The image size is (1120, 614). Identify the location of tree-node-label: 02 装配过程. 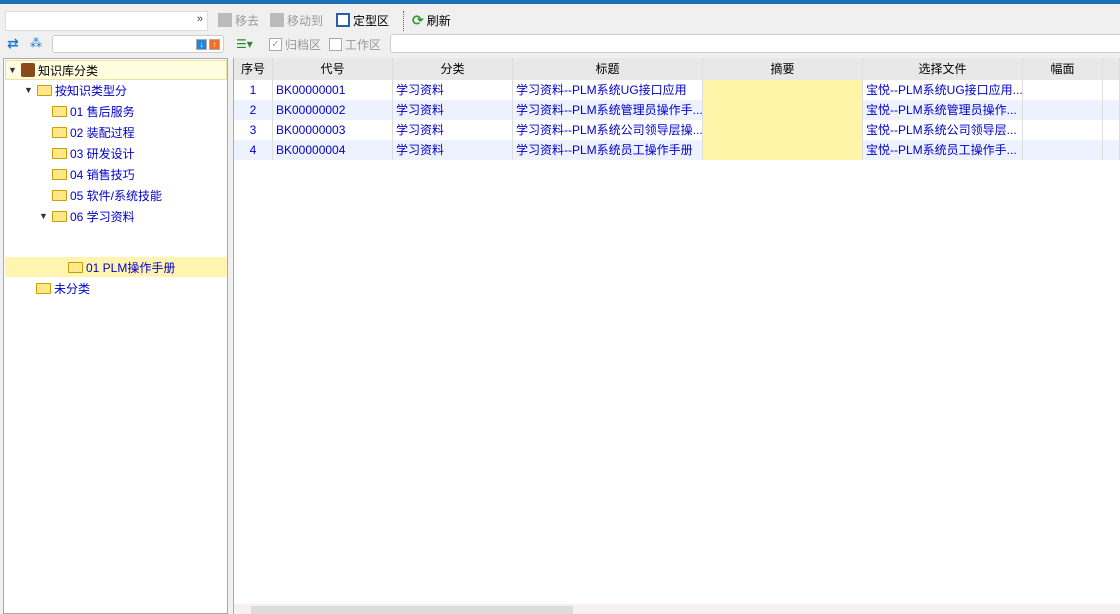
(102, 132).